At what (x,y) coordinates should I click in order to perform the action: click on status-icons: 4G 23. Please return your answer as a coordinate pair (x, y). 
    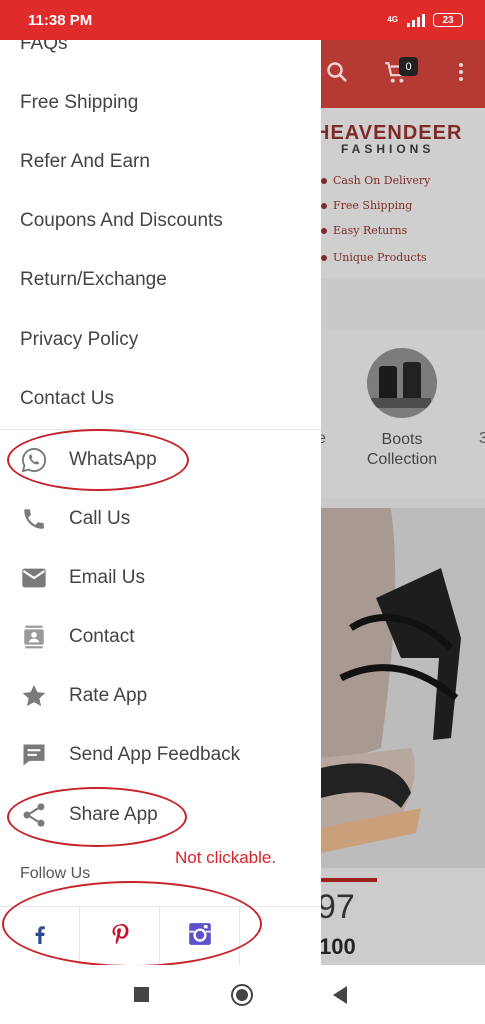
    Looking at the image, I should click on (425, 20).